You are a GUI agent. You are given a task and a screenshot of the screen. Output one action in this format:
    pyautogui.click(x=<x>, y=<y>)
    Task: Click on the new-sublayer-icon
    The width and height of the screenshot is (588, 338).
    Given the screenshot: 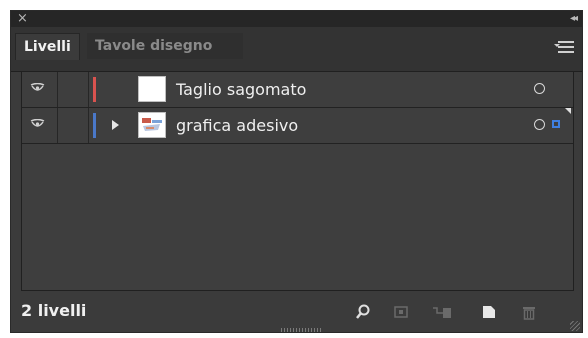 What is the action you would take?
    pyautogui.click(x=442, y=312)
    